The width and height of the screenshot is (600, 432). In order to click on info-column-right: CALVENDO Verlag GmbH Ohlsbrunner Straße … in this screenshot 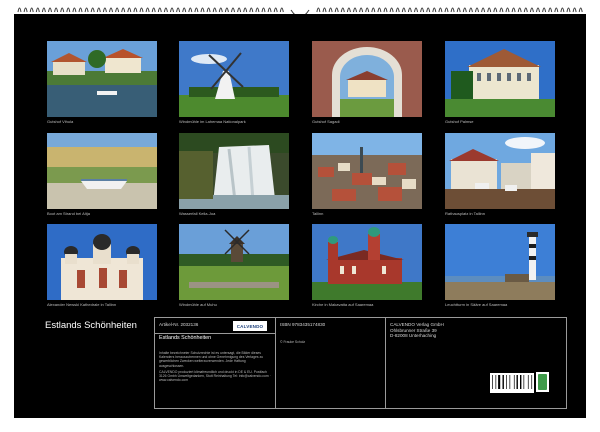, I will do `click(475, 363)`.